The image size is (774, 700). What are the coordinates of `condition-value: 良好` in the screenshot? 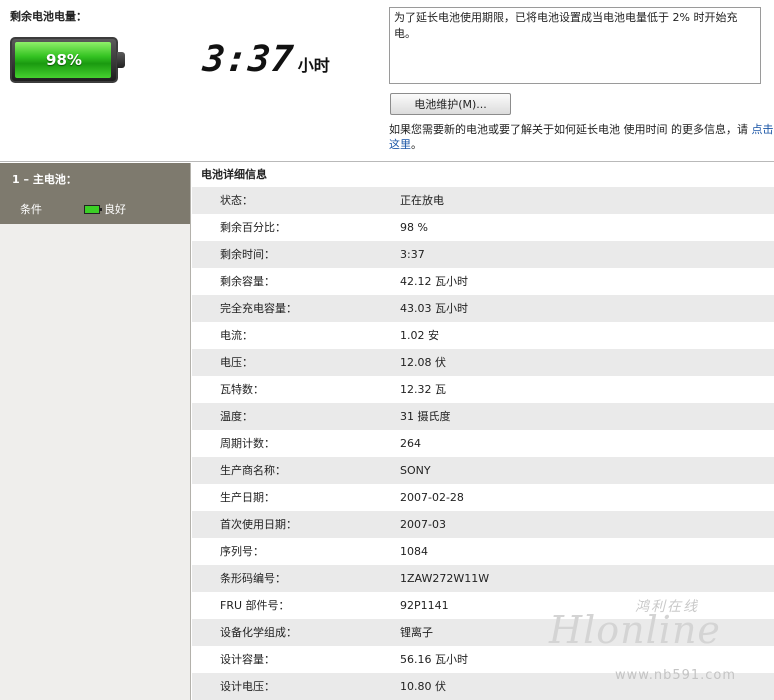 It's located at (115, 209).